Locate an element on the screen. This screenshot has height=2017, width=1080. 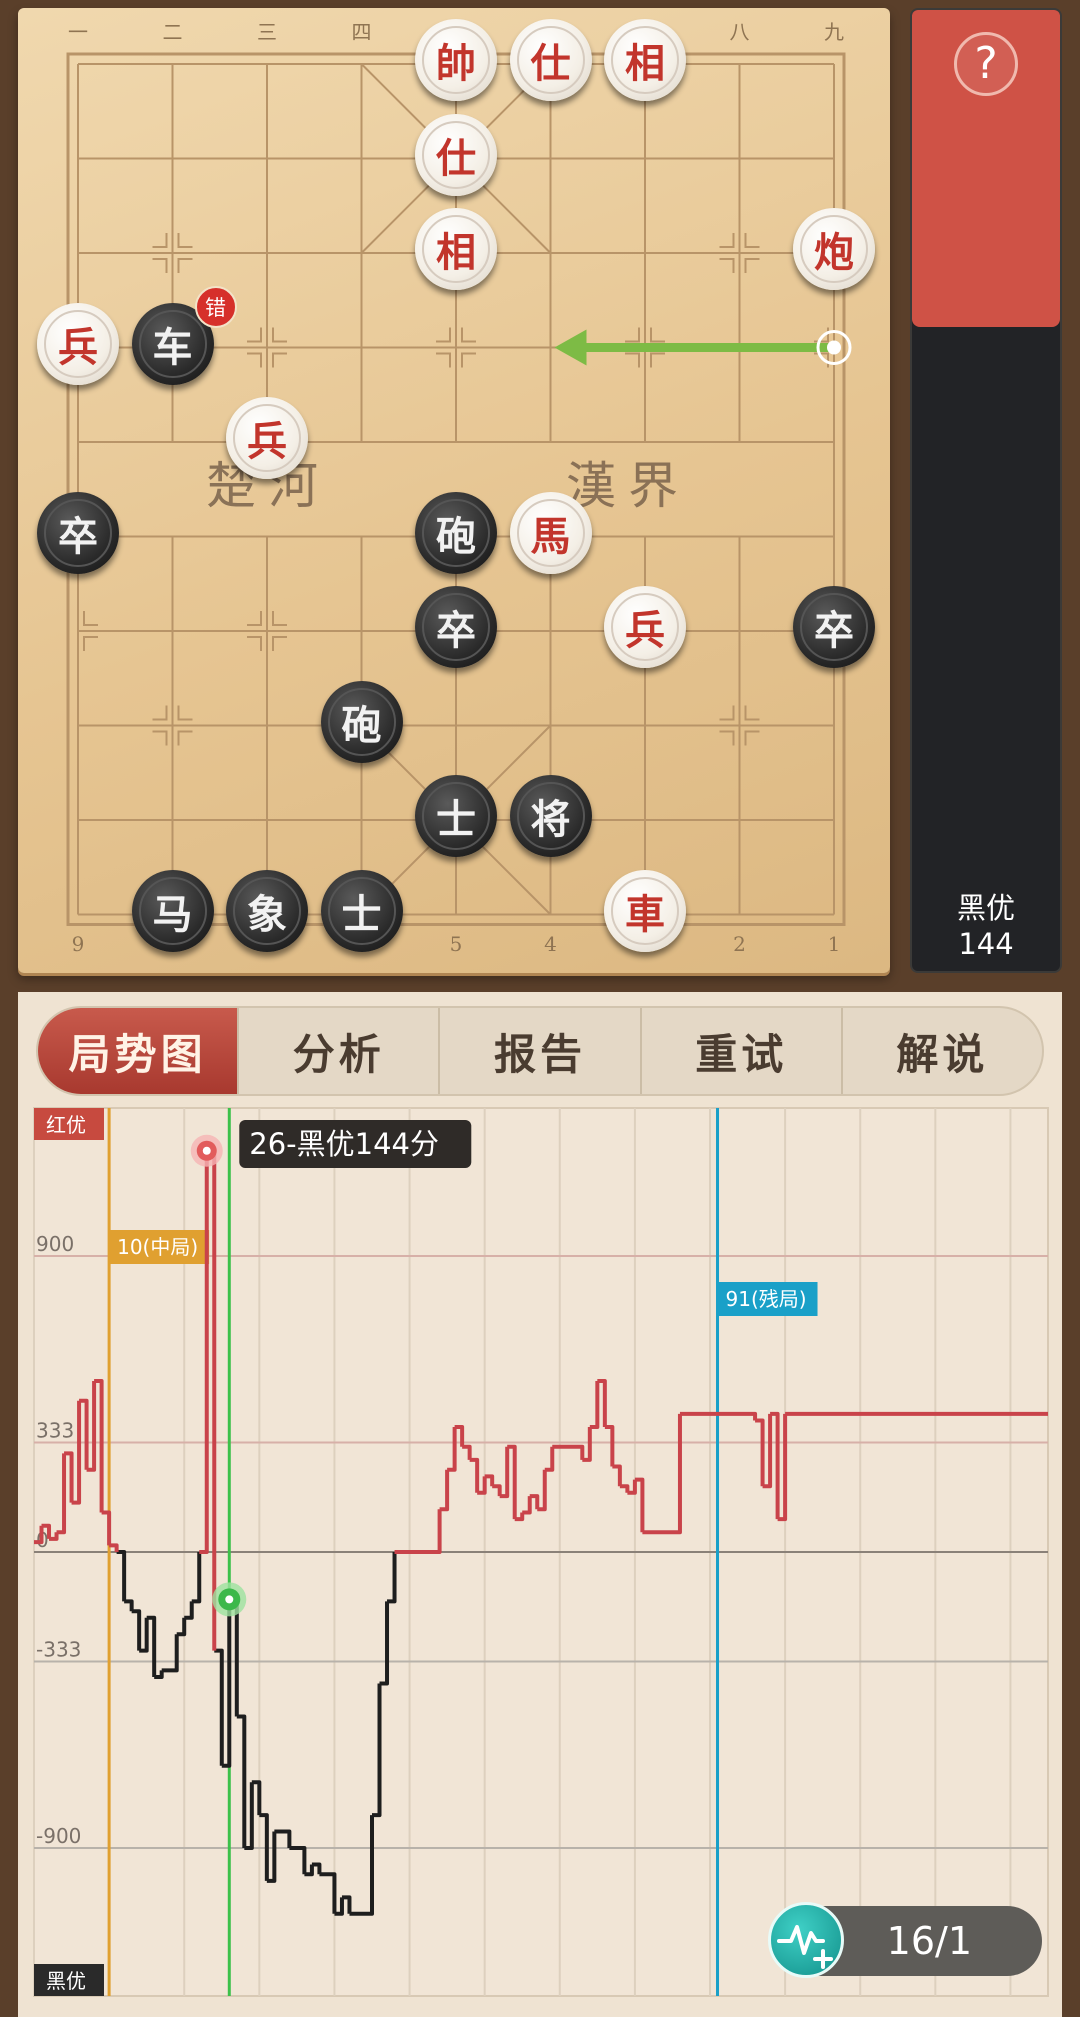
phase-marker-label: 10(中局) is located at coordinates (157, 1247).